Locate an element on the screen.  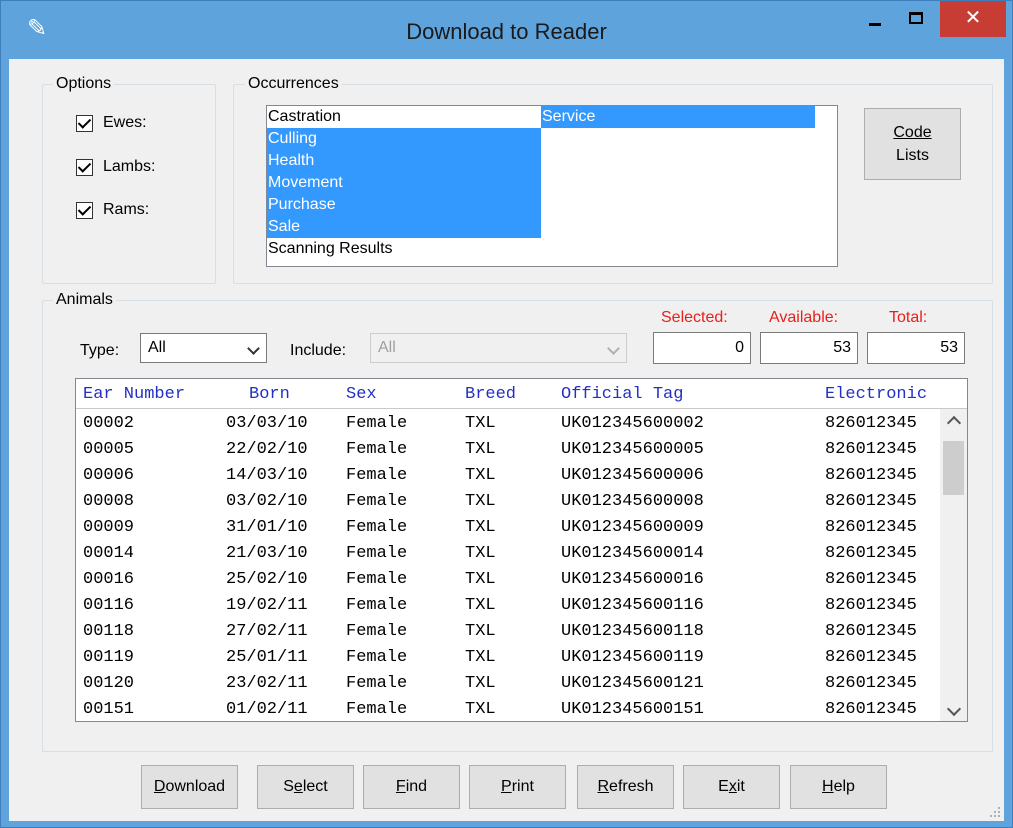
exit-label-post: it is located at coordinates (740, 786).